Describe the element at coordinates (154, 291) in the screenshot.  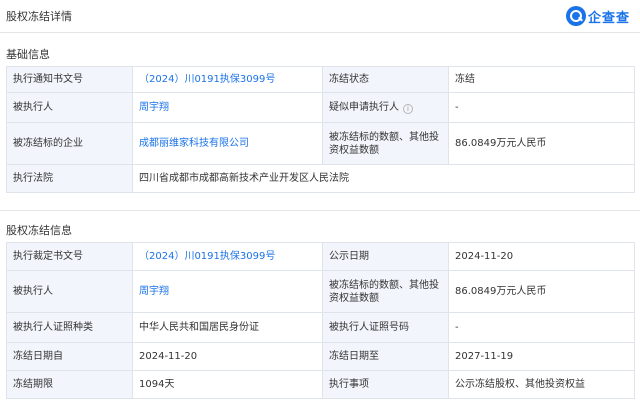
I see `freeze-executee-link: 周宇翔` at that location.